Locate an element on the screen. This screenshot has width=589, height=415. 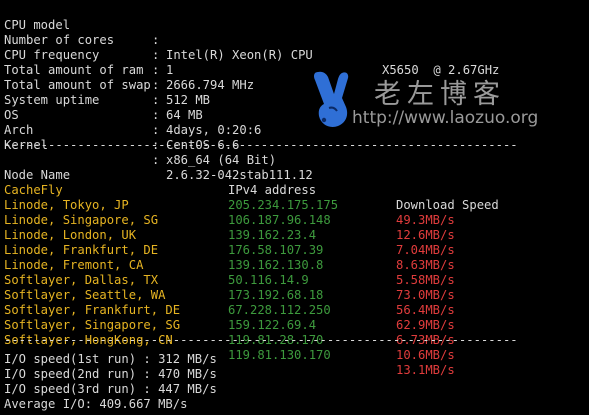
io-average: Average I/O: 409.667 MB/s is located at coordinates (96, 404).